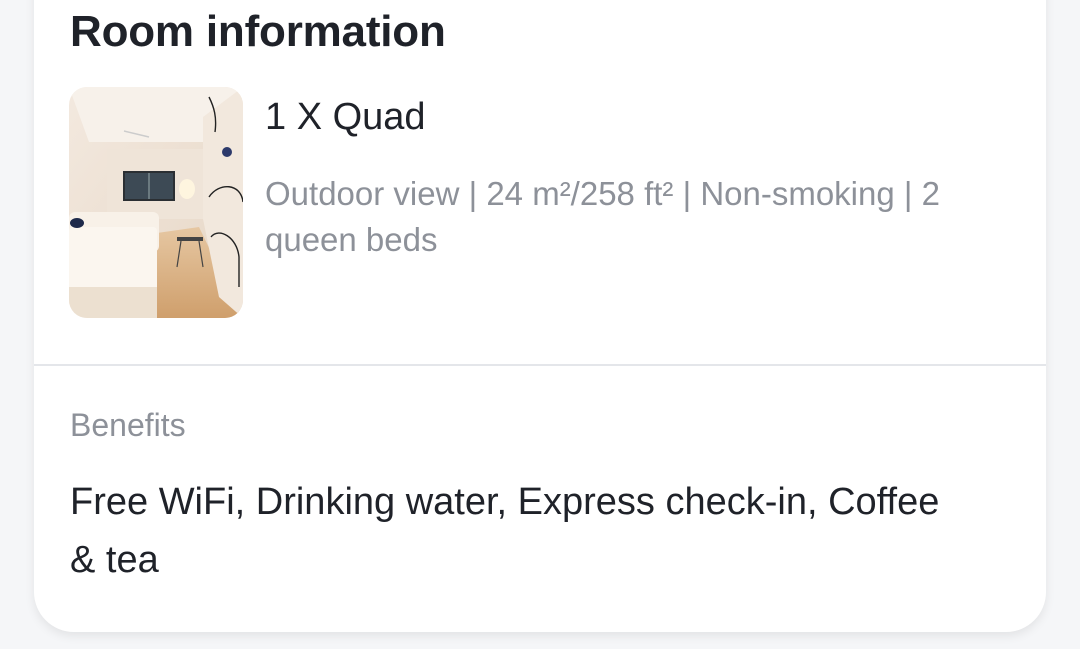 The height and width of the screenshot is (649, 1080). Describe the element at coordinates (258, 31) in the screenshot. I see `section-title: Room information` at that location.